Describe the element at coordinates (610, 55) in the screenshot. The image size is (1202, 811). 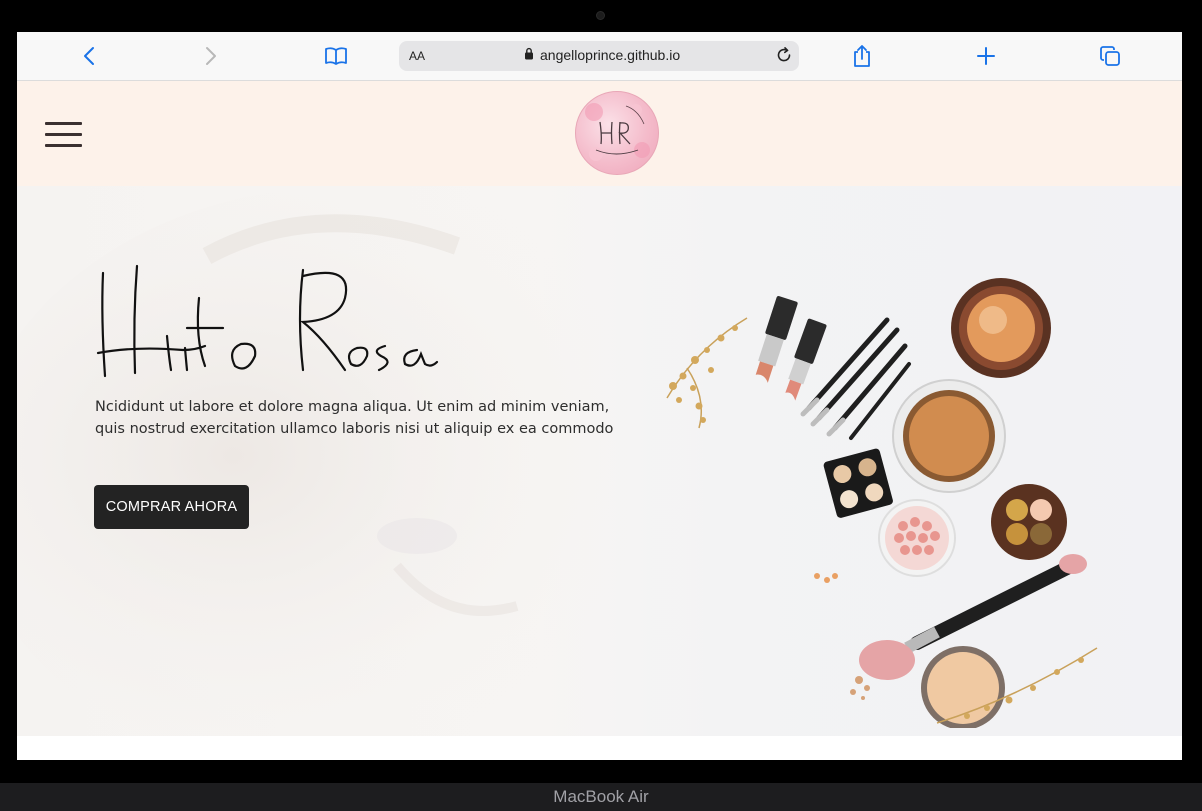
I see `url-text: angelloprince.github.io` at that location.